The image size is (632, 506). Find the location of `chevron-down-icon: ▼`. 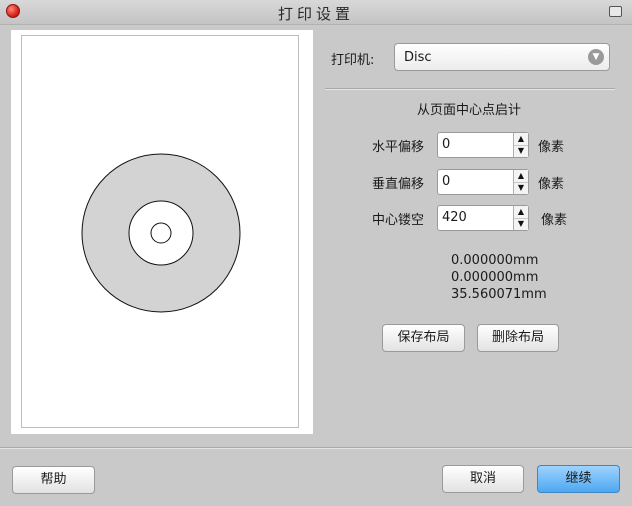

chevron-down-icon: ▼ is located at coordinates (596, 57).